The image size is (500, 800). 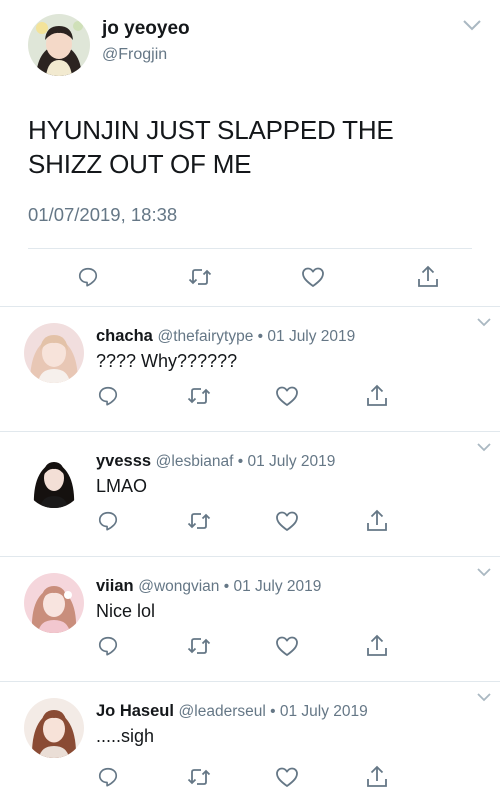 What do you see at coordinates (250, 248) in the screenshot?
I see `divider` at bounding box center [250, 248].